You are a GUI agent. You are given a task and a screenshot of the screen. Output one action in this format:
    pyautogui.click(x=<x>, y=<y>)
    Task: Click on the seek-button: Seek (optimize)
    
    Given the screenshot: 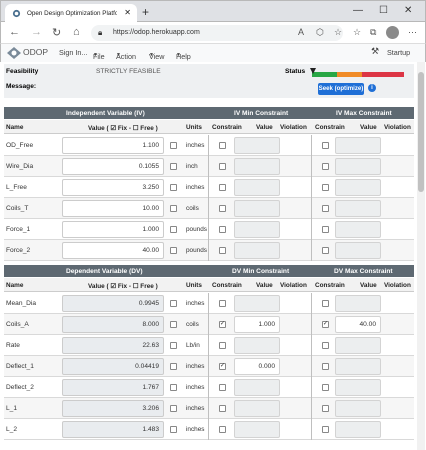 What is the action you would take?
    pyautogui.click(x=341, y=89)
    